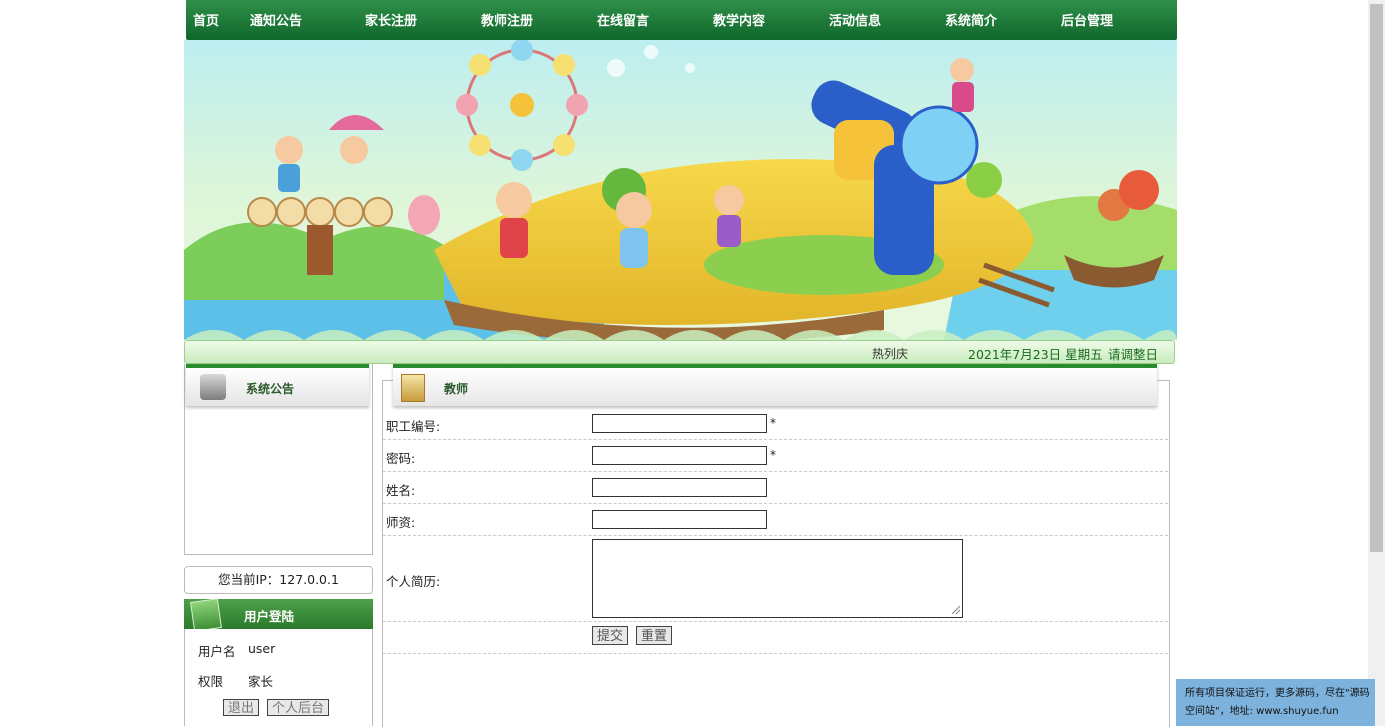 This screenshot has height=727, width=1385. I want to click on ip-display: 您当前IP：127.0.0.1, so click(278, 580).